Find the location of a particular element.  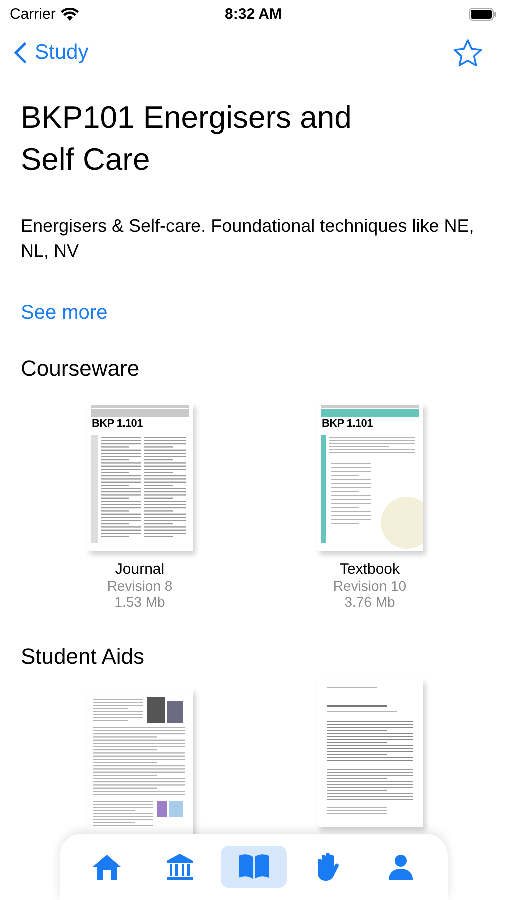

battery-icon is located at coordinates (483, 14).